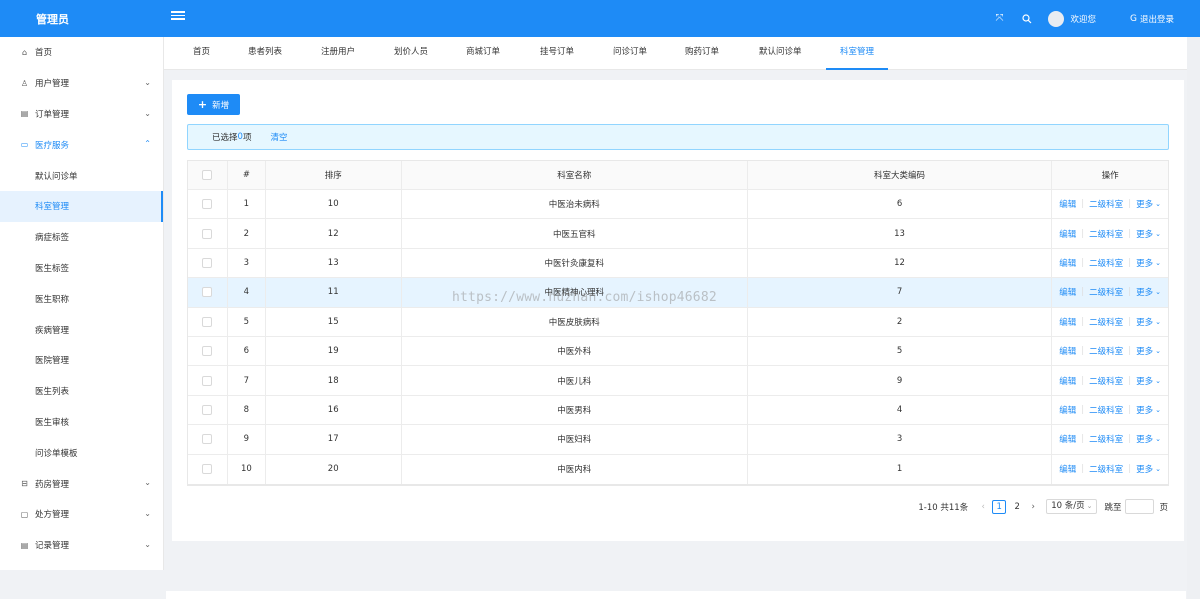 Image resolution: width=1200 pixels, height=599 pixels. I want to click on tab: 注册用户, so click(338, 53).